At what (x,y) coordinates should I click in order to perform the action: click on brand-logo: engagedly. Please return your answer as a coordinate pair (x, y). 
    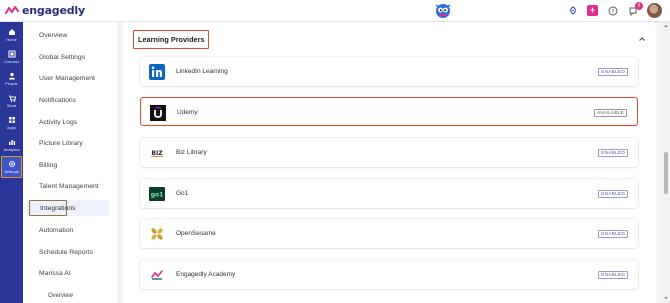
    Looking at the image, I should click on (45, 10).